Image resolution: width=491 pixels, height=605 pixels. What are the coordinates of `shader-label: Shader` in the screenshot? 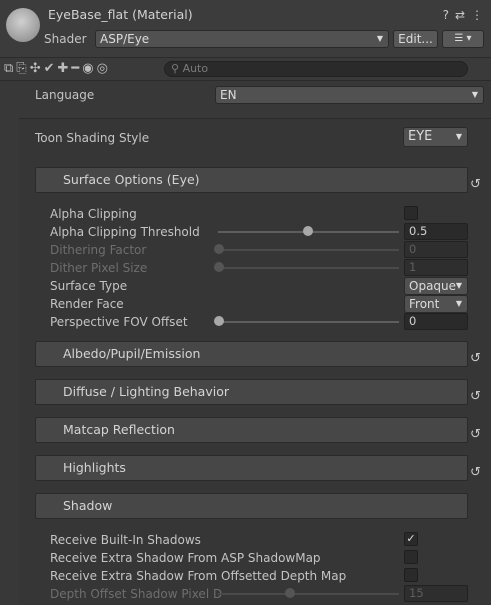 It's located at (65, 39).